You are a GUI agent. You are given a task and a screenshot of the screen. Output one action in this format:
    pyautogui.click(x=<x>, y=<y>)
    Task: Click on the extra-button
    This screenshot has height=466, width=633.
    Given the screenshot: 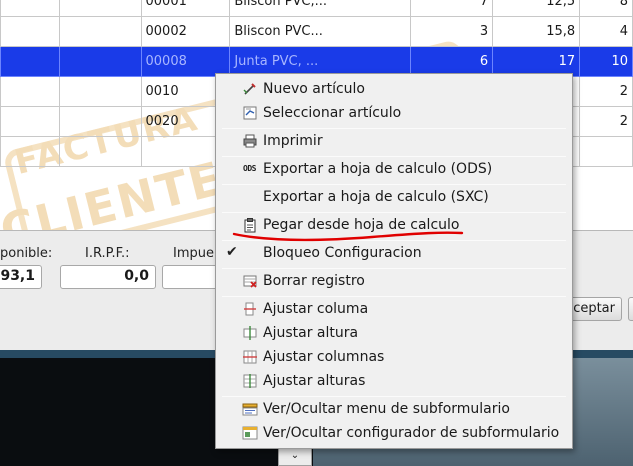 What is the action you would take?
    pyautogui.click(x=630, y=309)
    